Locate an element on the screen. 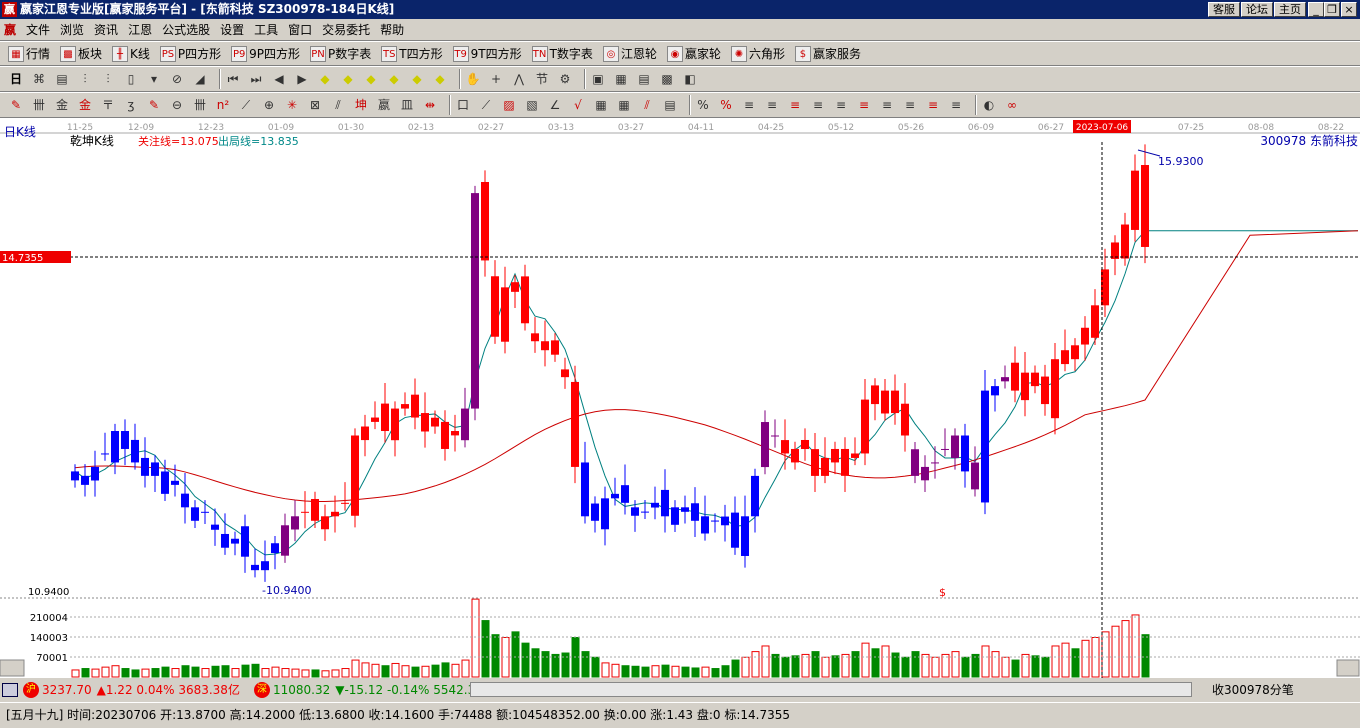 The image size is (1360, 728). tool-icon: ◢ is located at coordinates (200, 79).